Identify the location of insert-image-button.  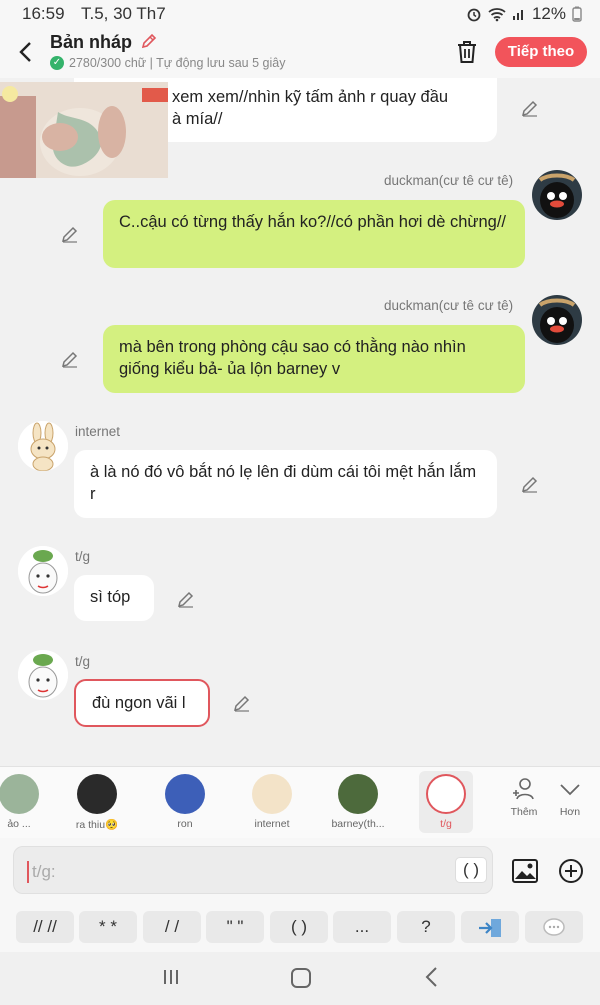
(525, 871).